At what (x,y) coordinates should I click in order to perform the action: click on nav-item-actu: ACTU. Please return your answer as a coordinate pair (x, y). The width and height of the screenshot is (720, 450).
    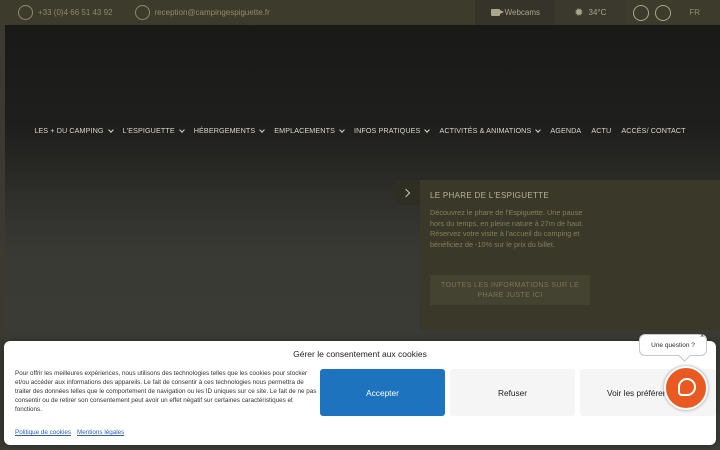
    Looking at the image, I should click on (601, 130).